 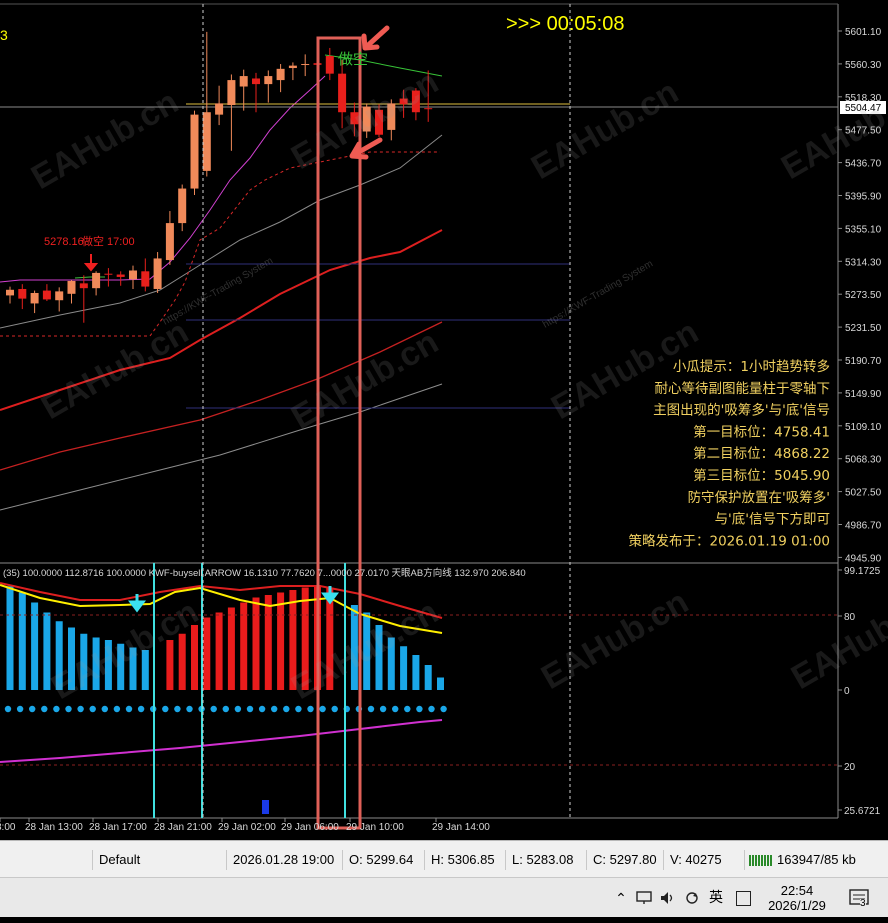 What do you see at coordinates (863, 427) in the screenshot?
I see `price-axis-label: 5109.10` at bounding box center [863, 427].